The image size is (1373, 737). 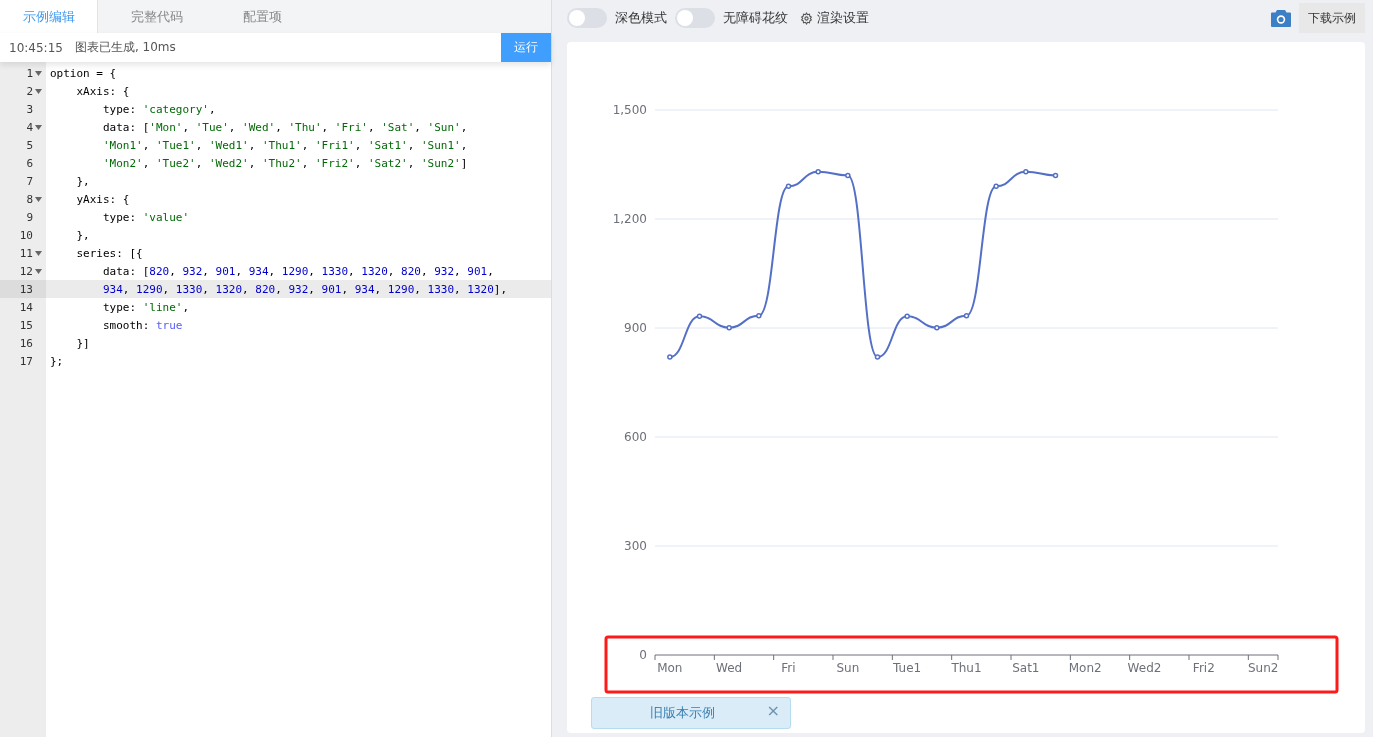 I want to click on axis-label: 0, so click(x=643, y=655).